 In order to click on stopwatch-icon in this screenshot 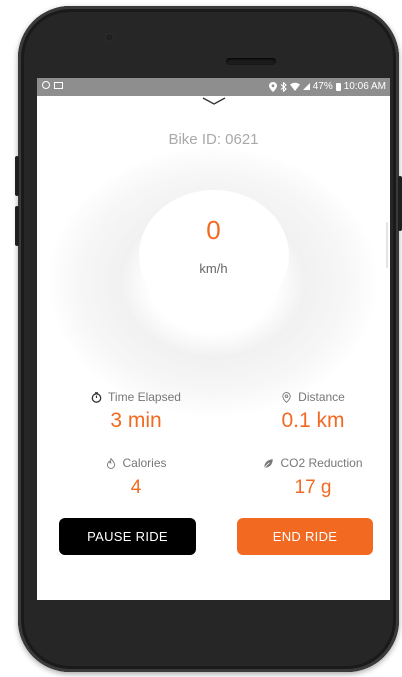, I will do `click(96, 397)`.